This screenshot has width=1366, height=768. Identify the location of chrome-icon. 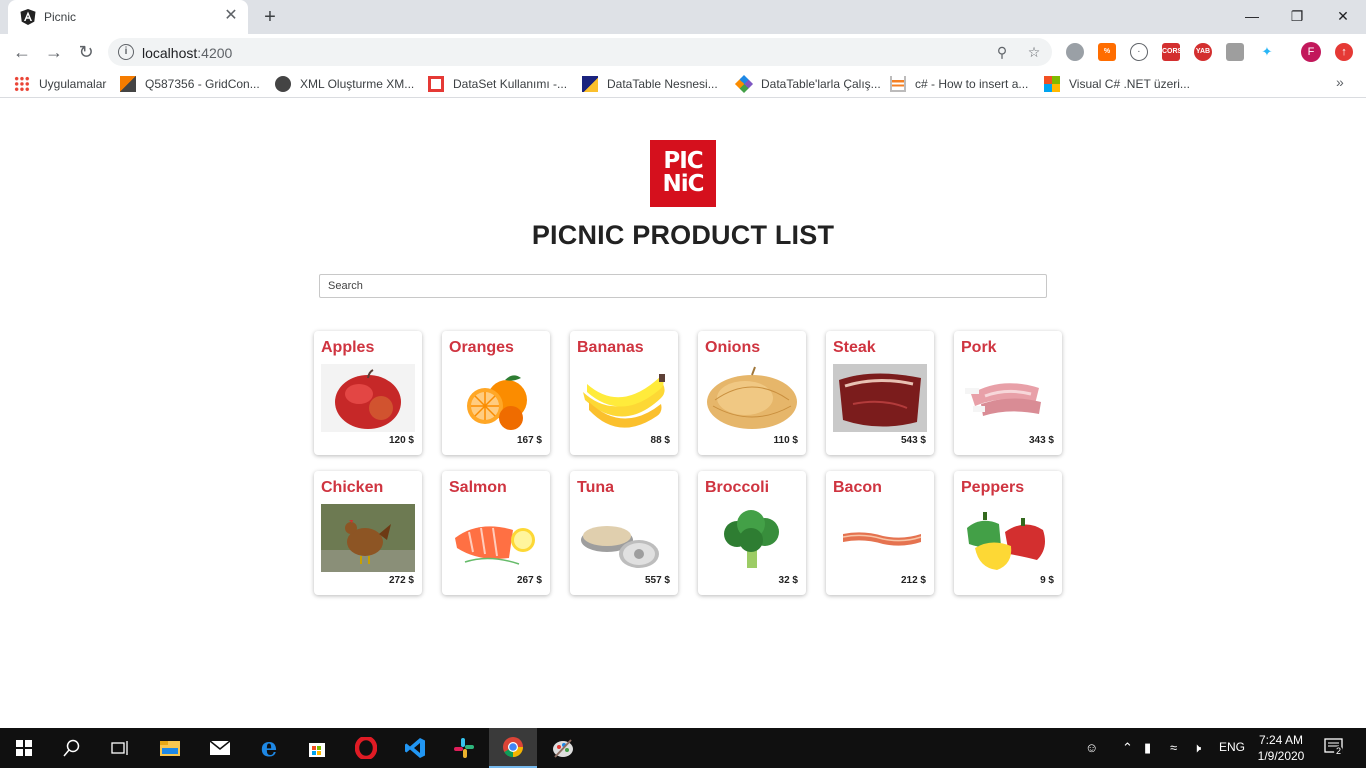
(513, 747).